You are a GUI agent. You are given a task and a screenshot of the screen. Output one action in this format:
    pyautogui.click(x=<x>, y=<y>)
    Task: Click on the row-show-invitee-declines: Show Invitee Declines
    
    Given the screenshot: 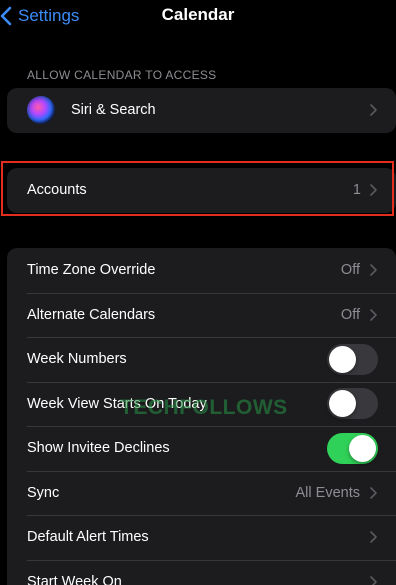 What is the action you would take?
    pyautogui.click(x=201, y=448)
    